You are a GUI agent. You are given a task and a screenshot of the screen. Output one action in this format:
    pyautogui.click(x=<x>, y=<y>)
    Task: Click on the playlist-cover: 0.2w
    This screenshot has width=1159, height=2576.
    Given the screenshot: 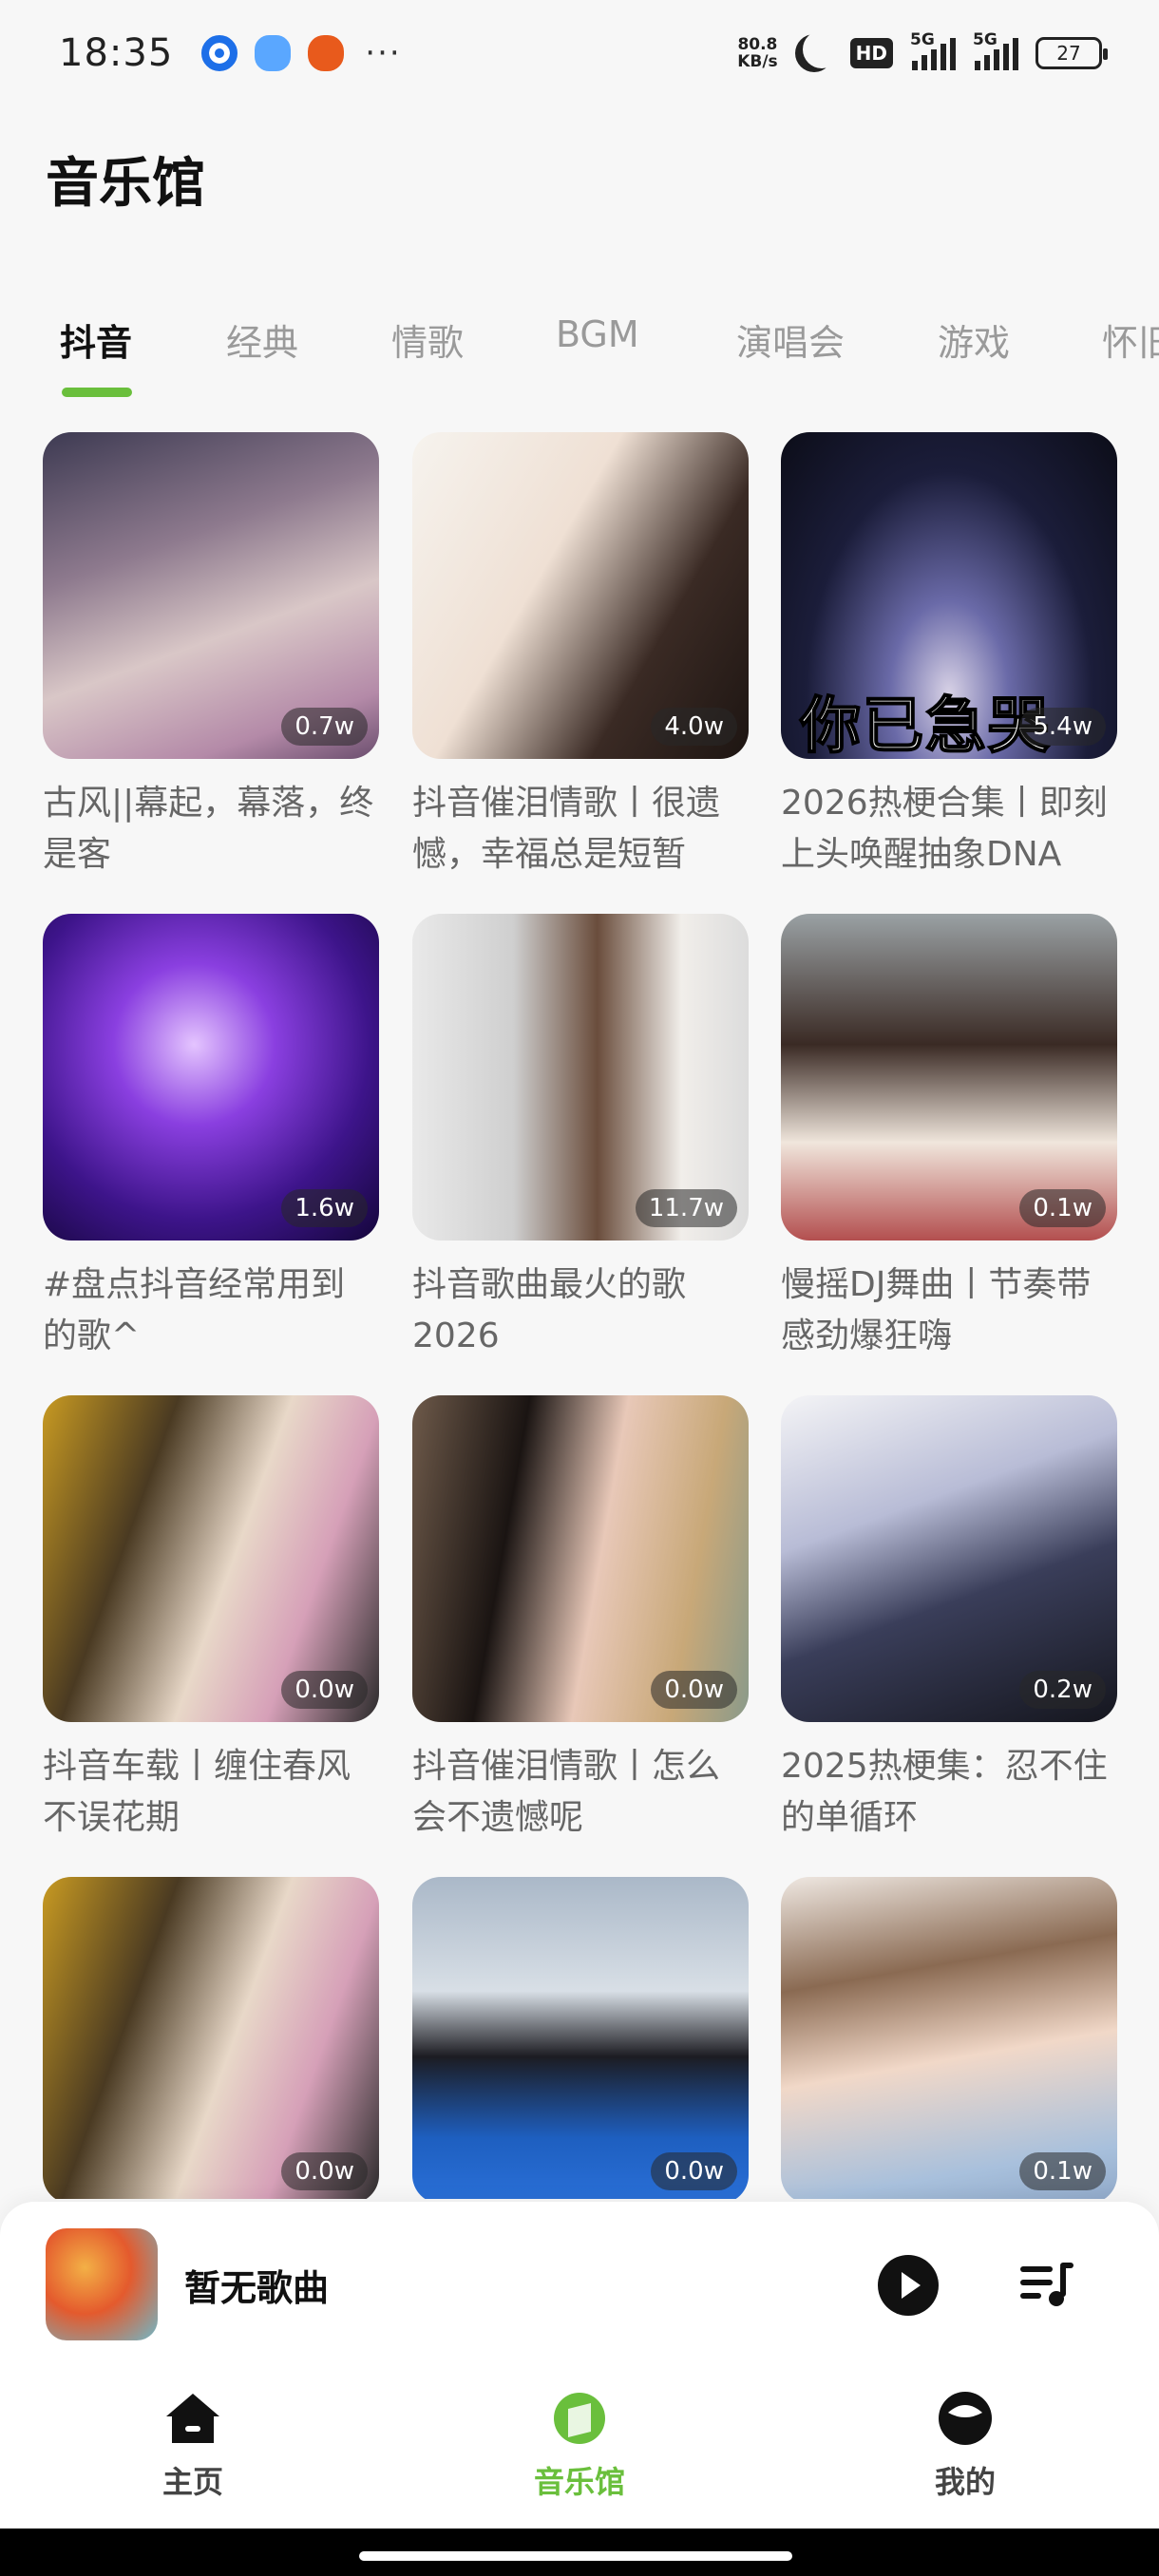 What is the action you would take?
    pyautogui.click(x=949, y=1558)
    